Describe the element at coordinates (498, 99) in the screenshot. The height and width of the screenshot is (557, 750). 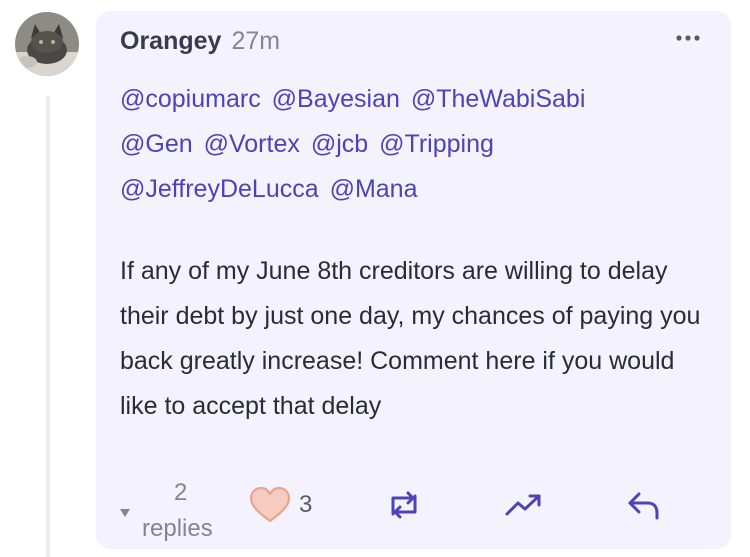
I see `mention-link: @TheWabiSabi` at that location.